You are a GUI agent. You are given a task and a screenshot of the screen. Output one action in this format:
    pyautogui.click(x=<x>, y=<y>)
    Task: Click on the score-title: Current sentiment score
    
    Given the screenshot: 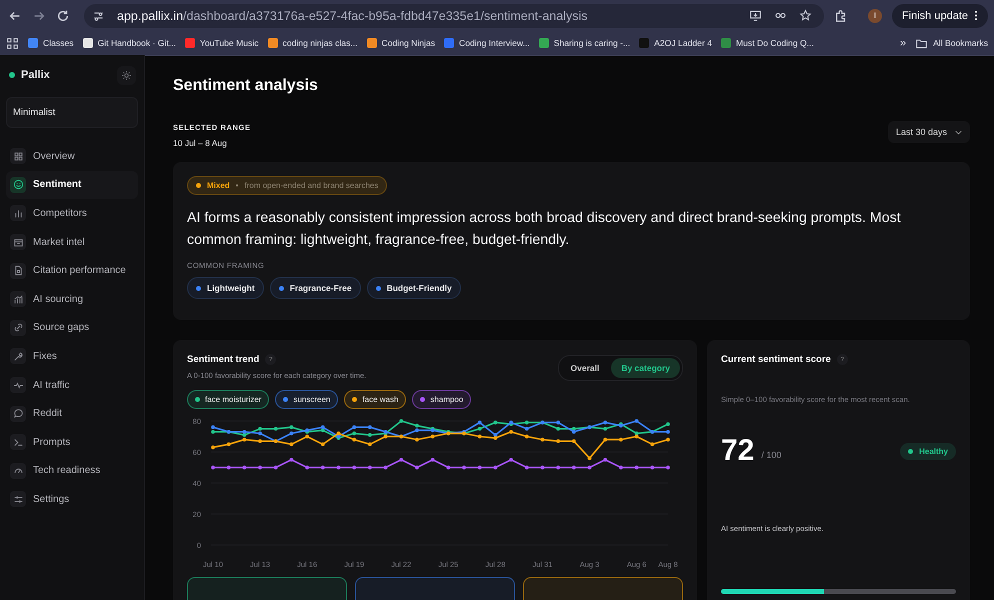 What is the action you would take?
    pyautogui.click(x=776, y=359)
    